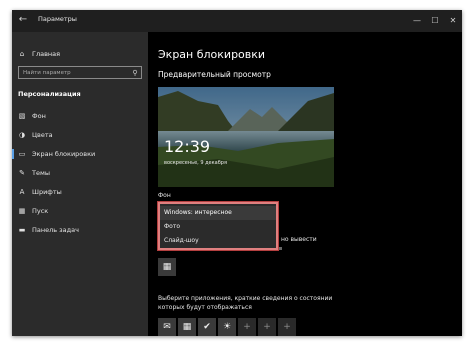 The image size is (474, 346). I want to click on window-title: Параметры, so click(57, 19).